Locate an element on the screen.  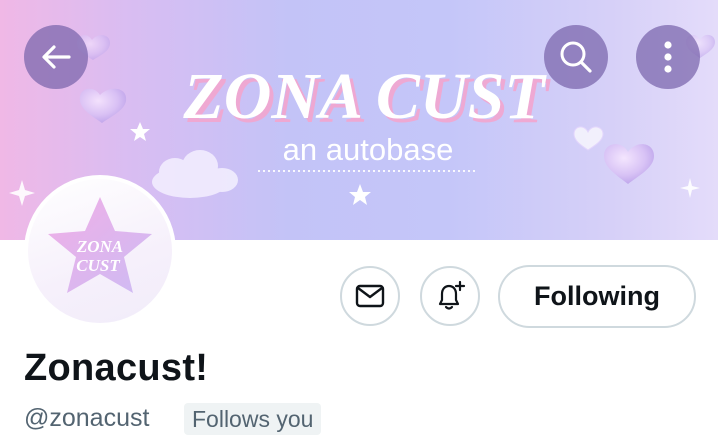
banner-subtitle: an autobase is located at coordinates (368, 149).